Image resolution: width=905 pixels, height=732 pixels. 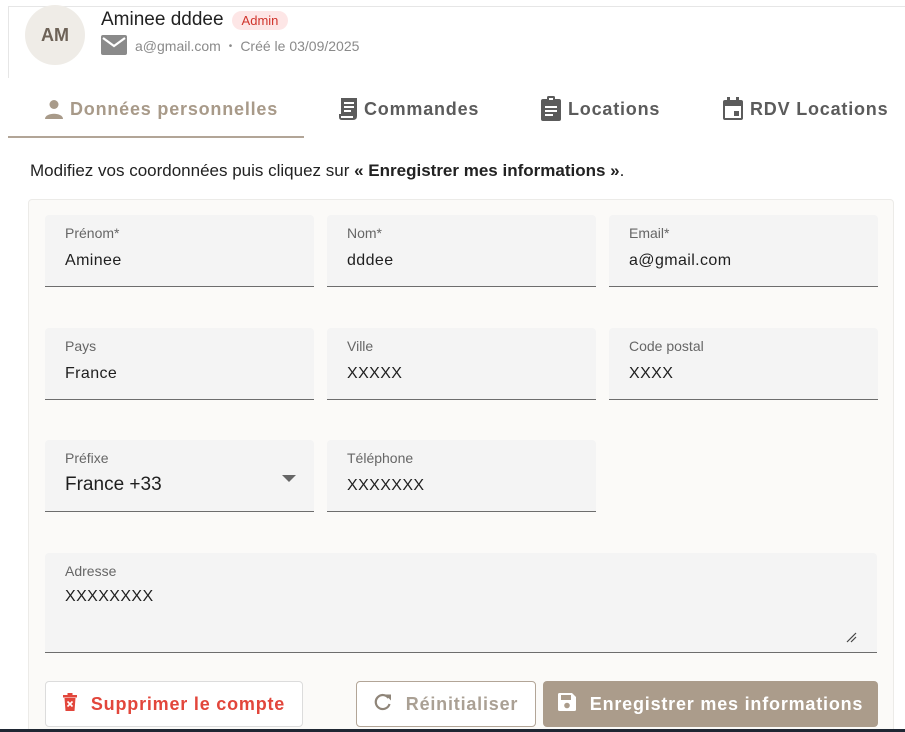 I want to click on tab-label: Locations, so click(x=614, y=108).